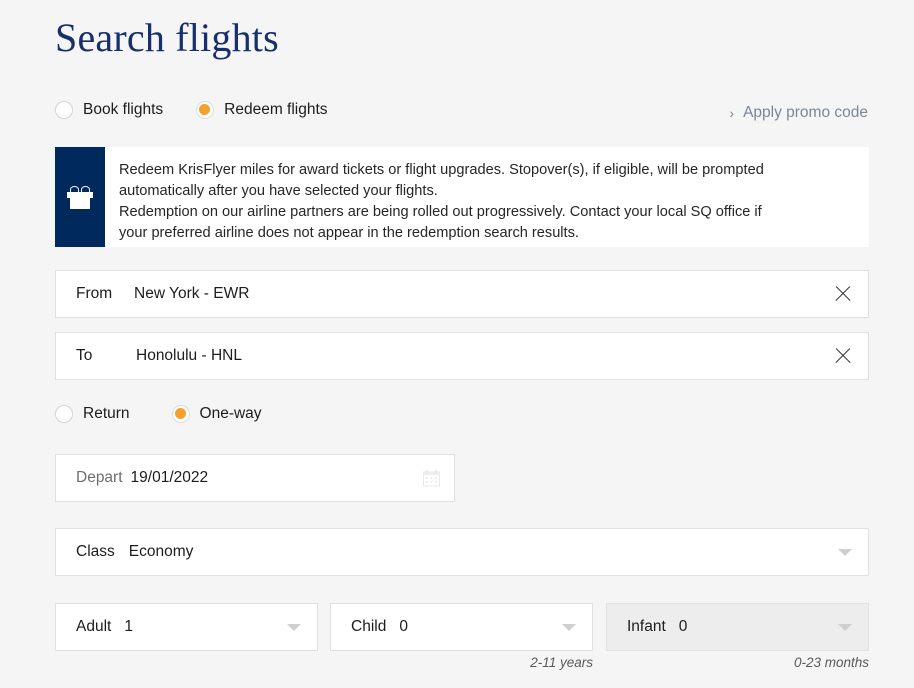  I want to click on apply-promo-code-link: › Apply promo code, so click(798, 113).